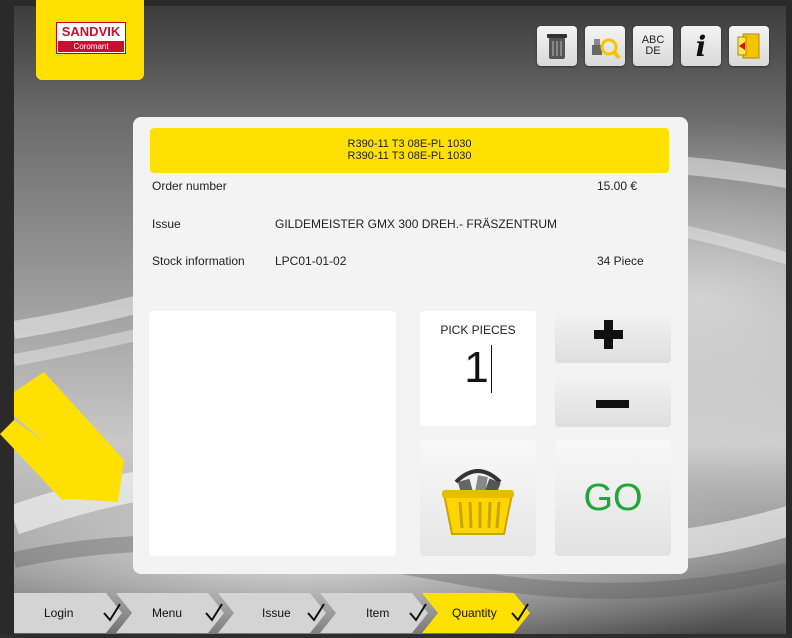 Image resolution: width=792 pixels, height=638 pixels. I want to click on plus-icon, so click(608, 334).